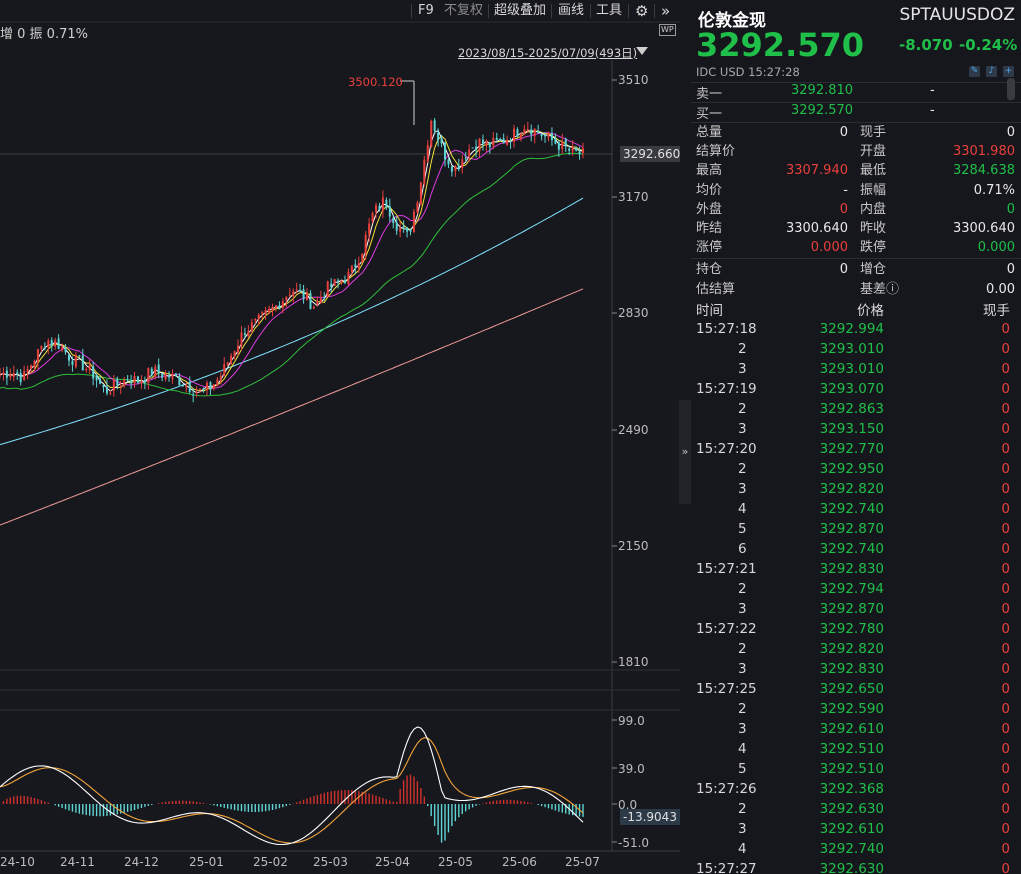  What do you see at coordinates (851, 689) in the screenshot?
I see `tick-price: 3292.650` at bounding box center [851, 689].